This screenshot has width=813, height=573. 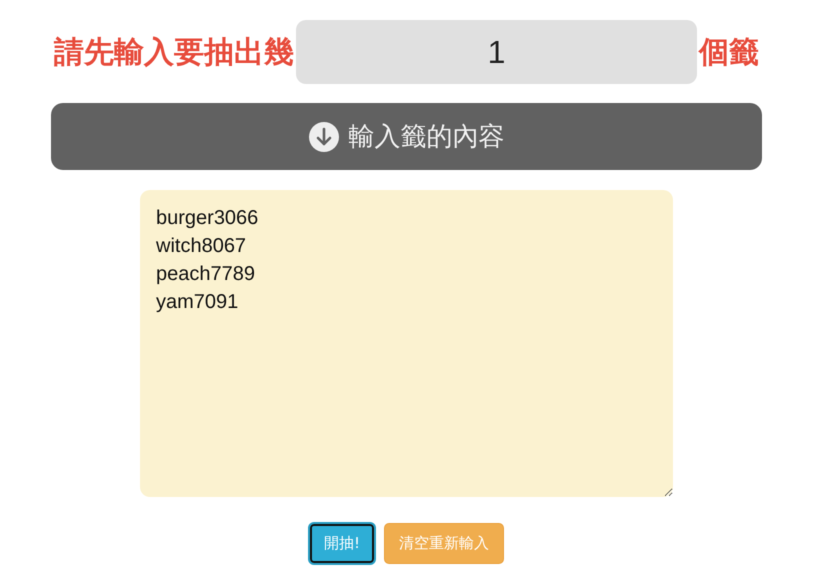 What do you see at coordinates (323, 137) in the screenshot?
I see `down-arrow-circle-icon` at bounding box center [323, 137].